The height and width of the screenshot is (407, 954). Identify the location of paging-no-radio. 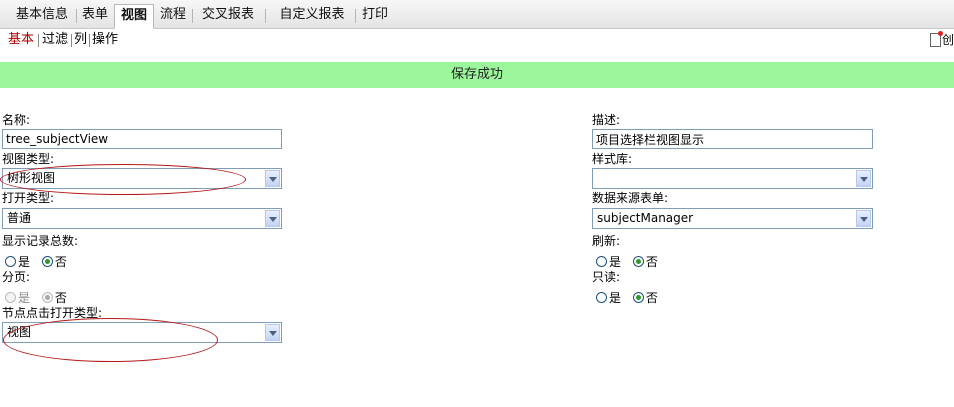
(47, 297).